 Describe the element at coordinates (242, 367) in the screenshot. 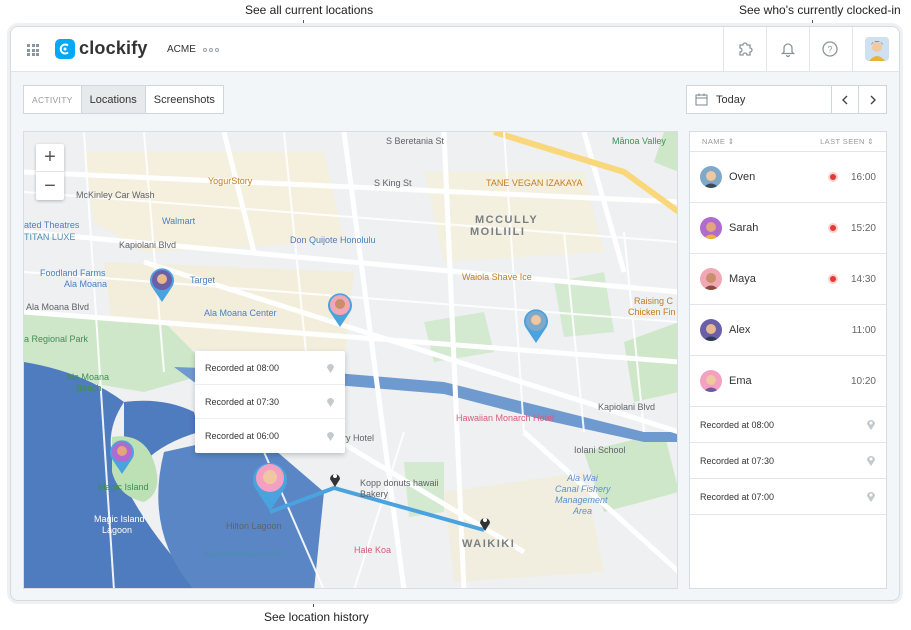

I see `popup-record-label: Recorded at 08:00` at that location.